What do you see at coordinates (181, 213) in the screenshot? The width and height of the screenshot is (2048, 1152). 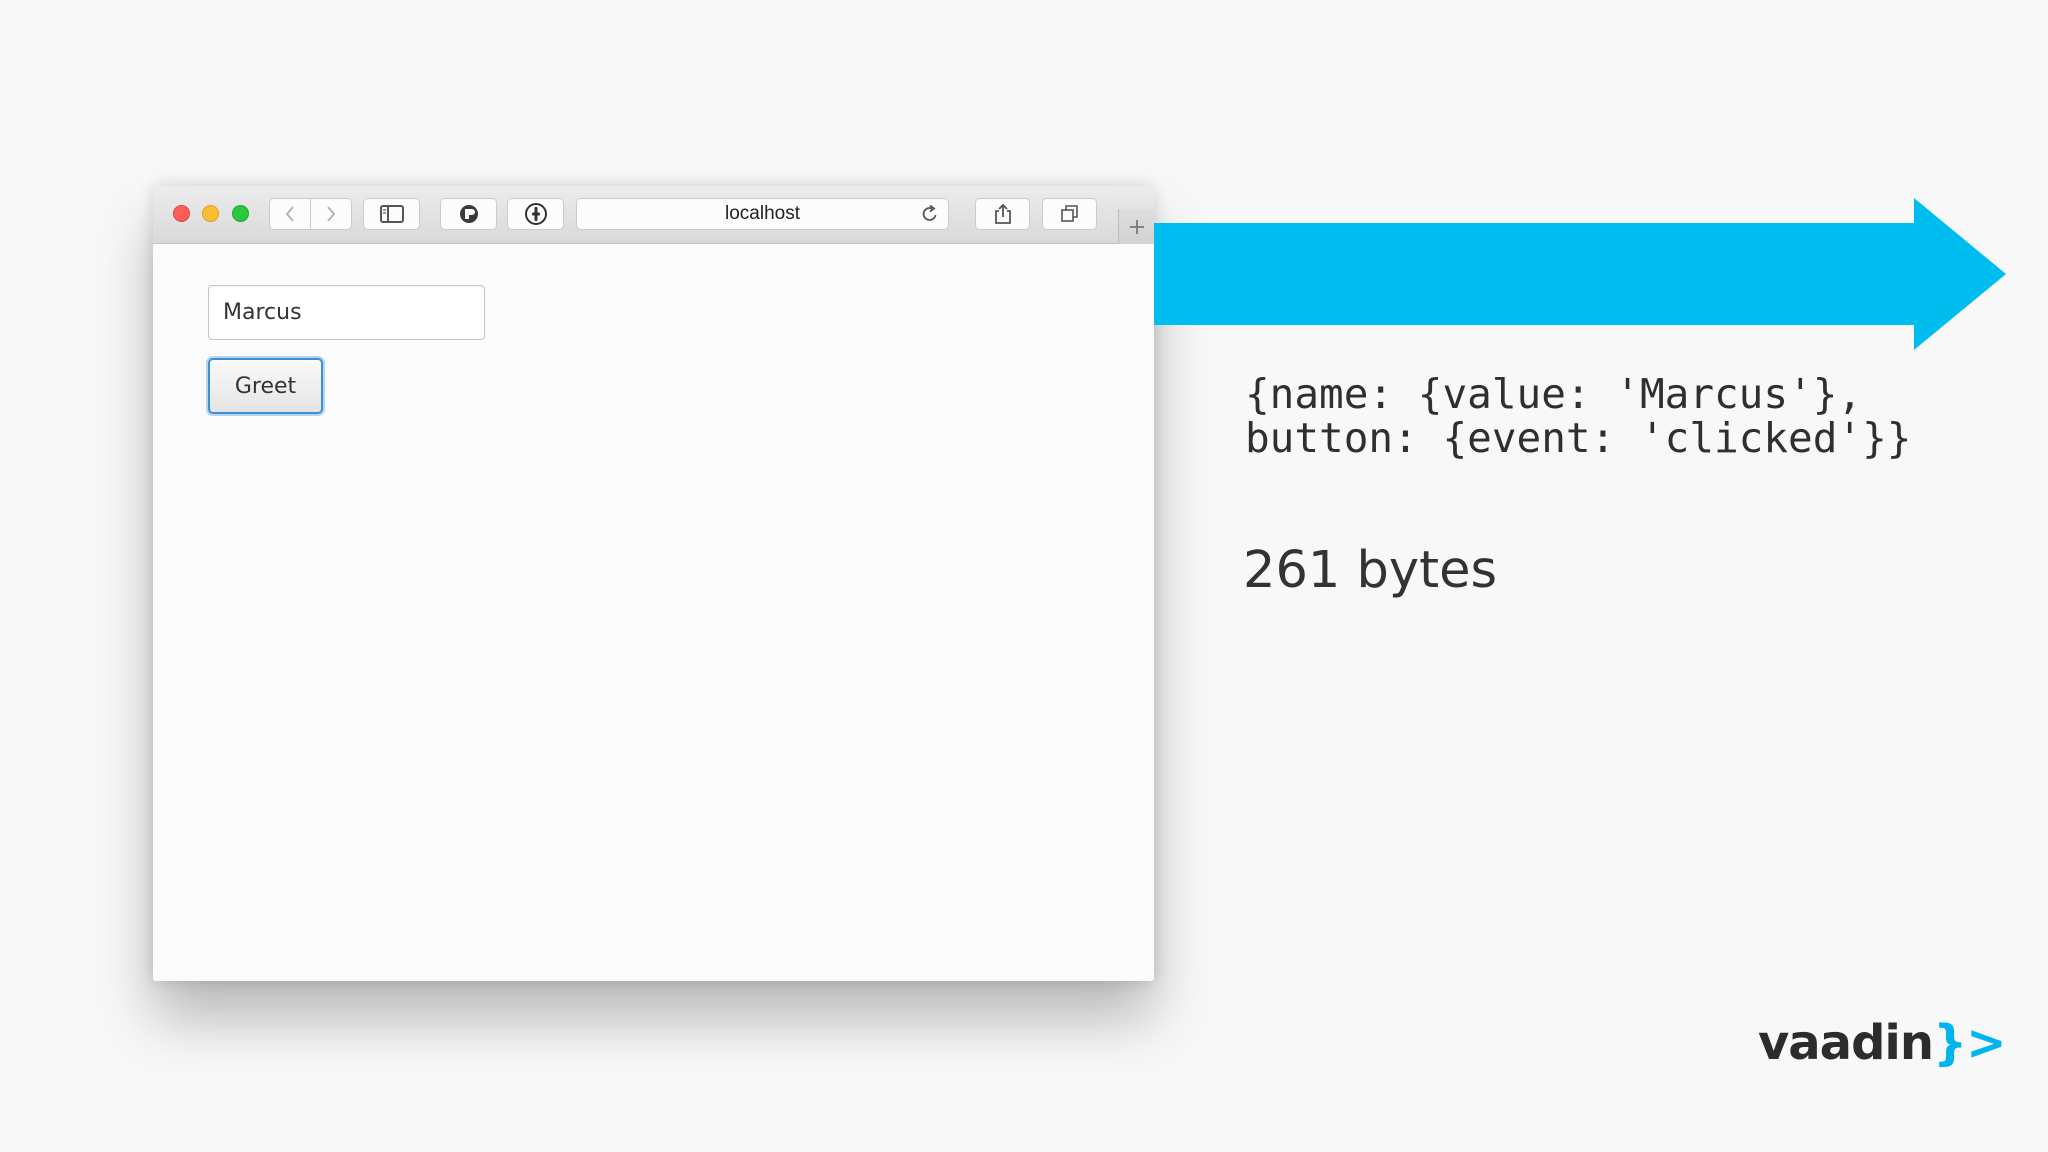 I see `close-window-button` at bounding box center [181, 213].